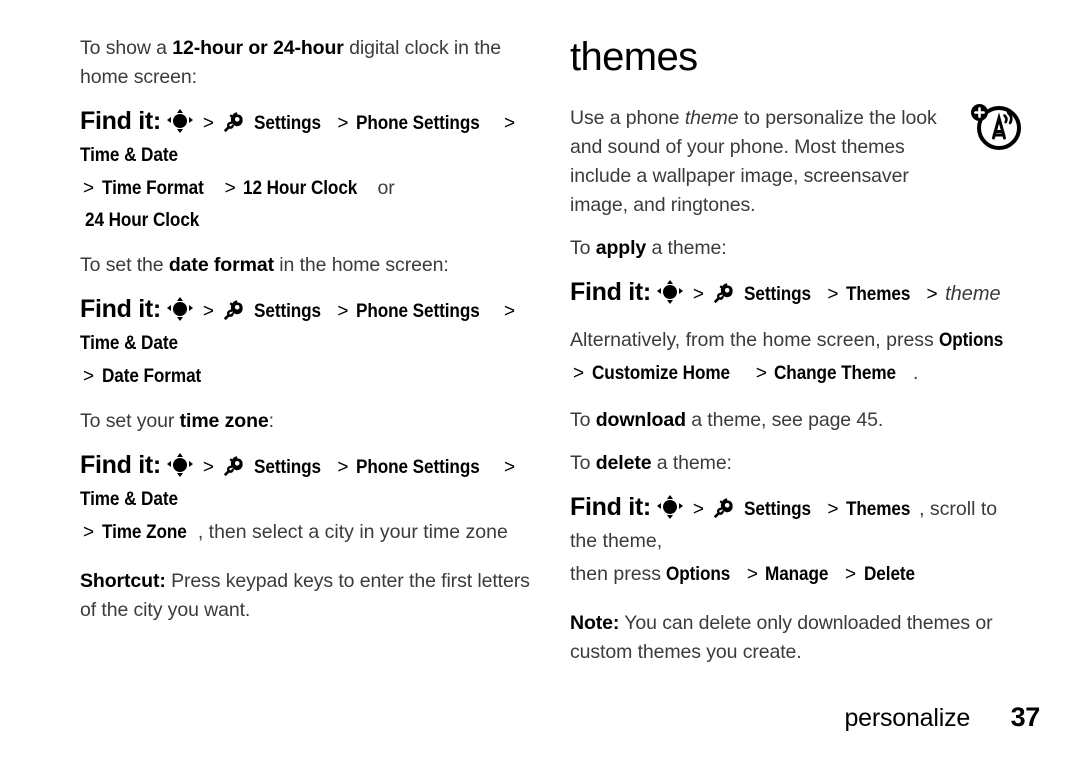 This screenshot has width=1080, height=766. Describe the element at coordinates (221, 265) in the screenshot. I see `dateformat-intro-bold: date format` at that location.